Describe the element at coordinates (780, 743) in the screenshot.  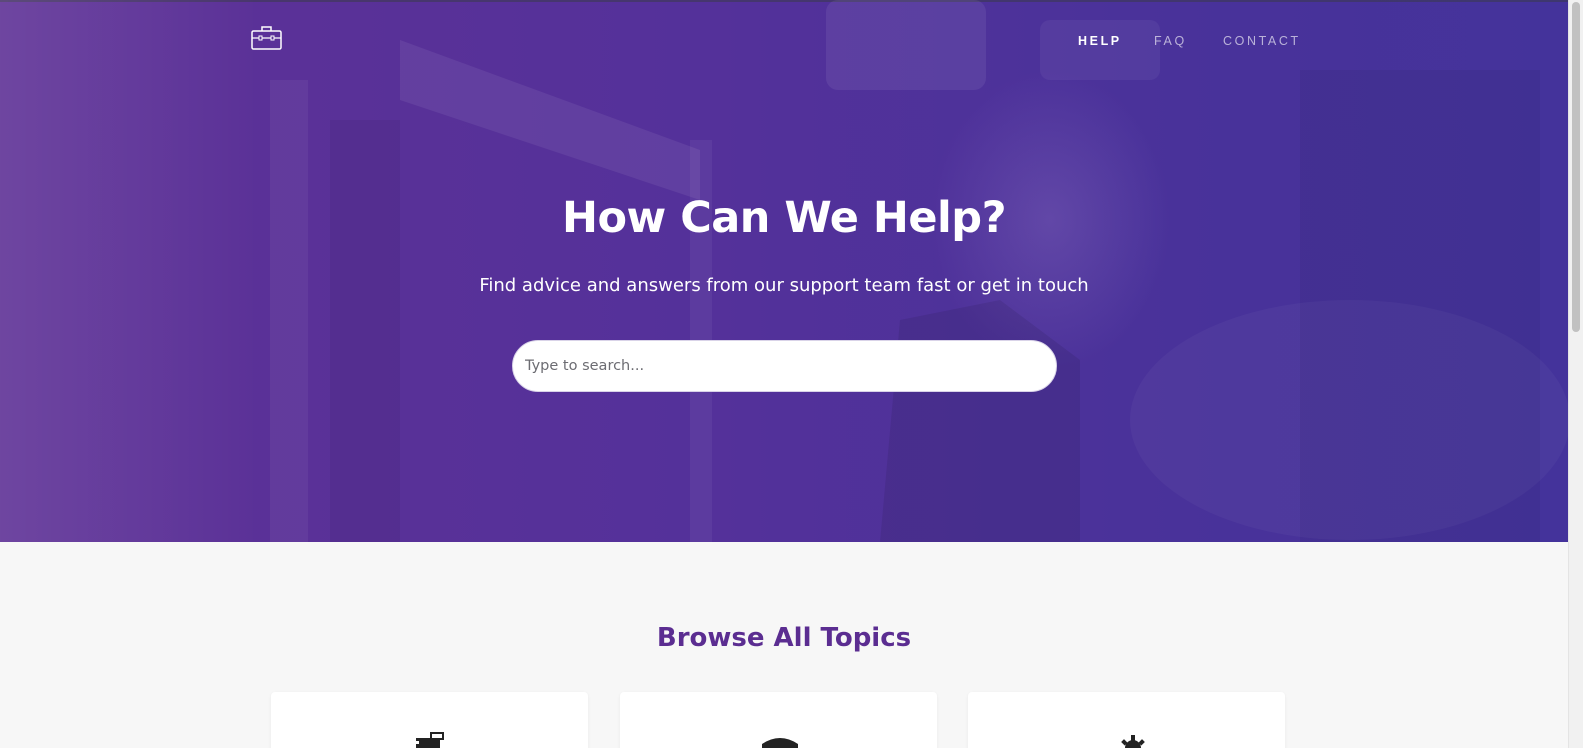
I see `graduation-cap-icon` at that location.